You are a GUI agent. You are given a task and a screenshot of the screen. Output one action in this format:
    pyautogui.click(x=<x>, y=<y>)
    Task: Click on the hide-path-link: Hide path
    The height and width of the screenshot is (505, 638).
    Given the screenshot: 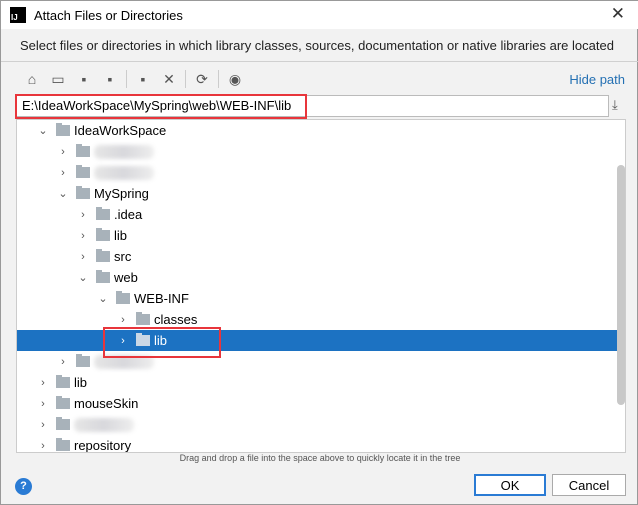 What is the action you would take?
    pyautogui.click(x=597, y=79)
    